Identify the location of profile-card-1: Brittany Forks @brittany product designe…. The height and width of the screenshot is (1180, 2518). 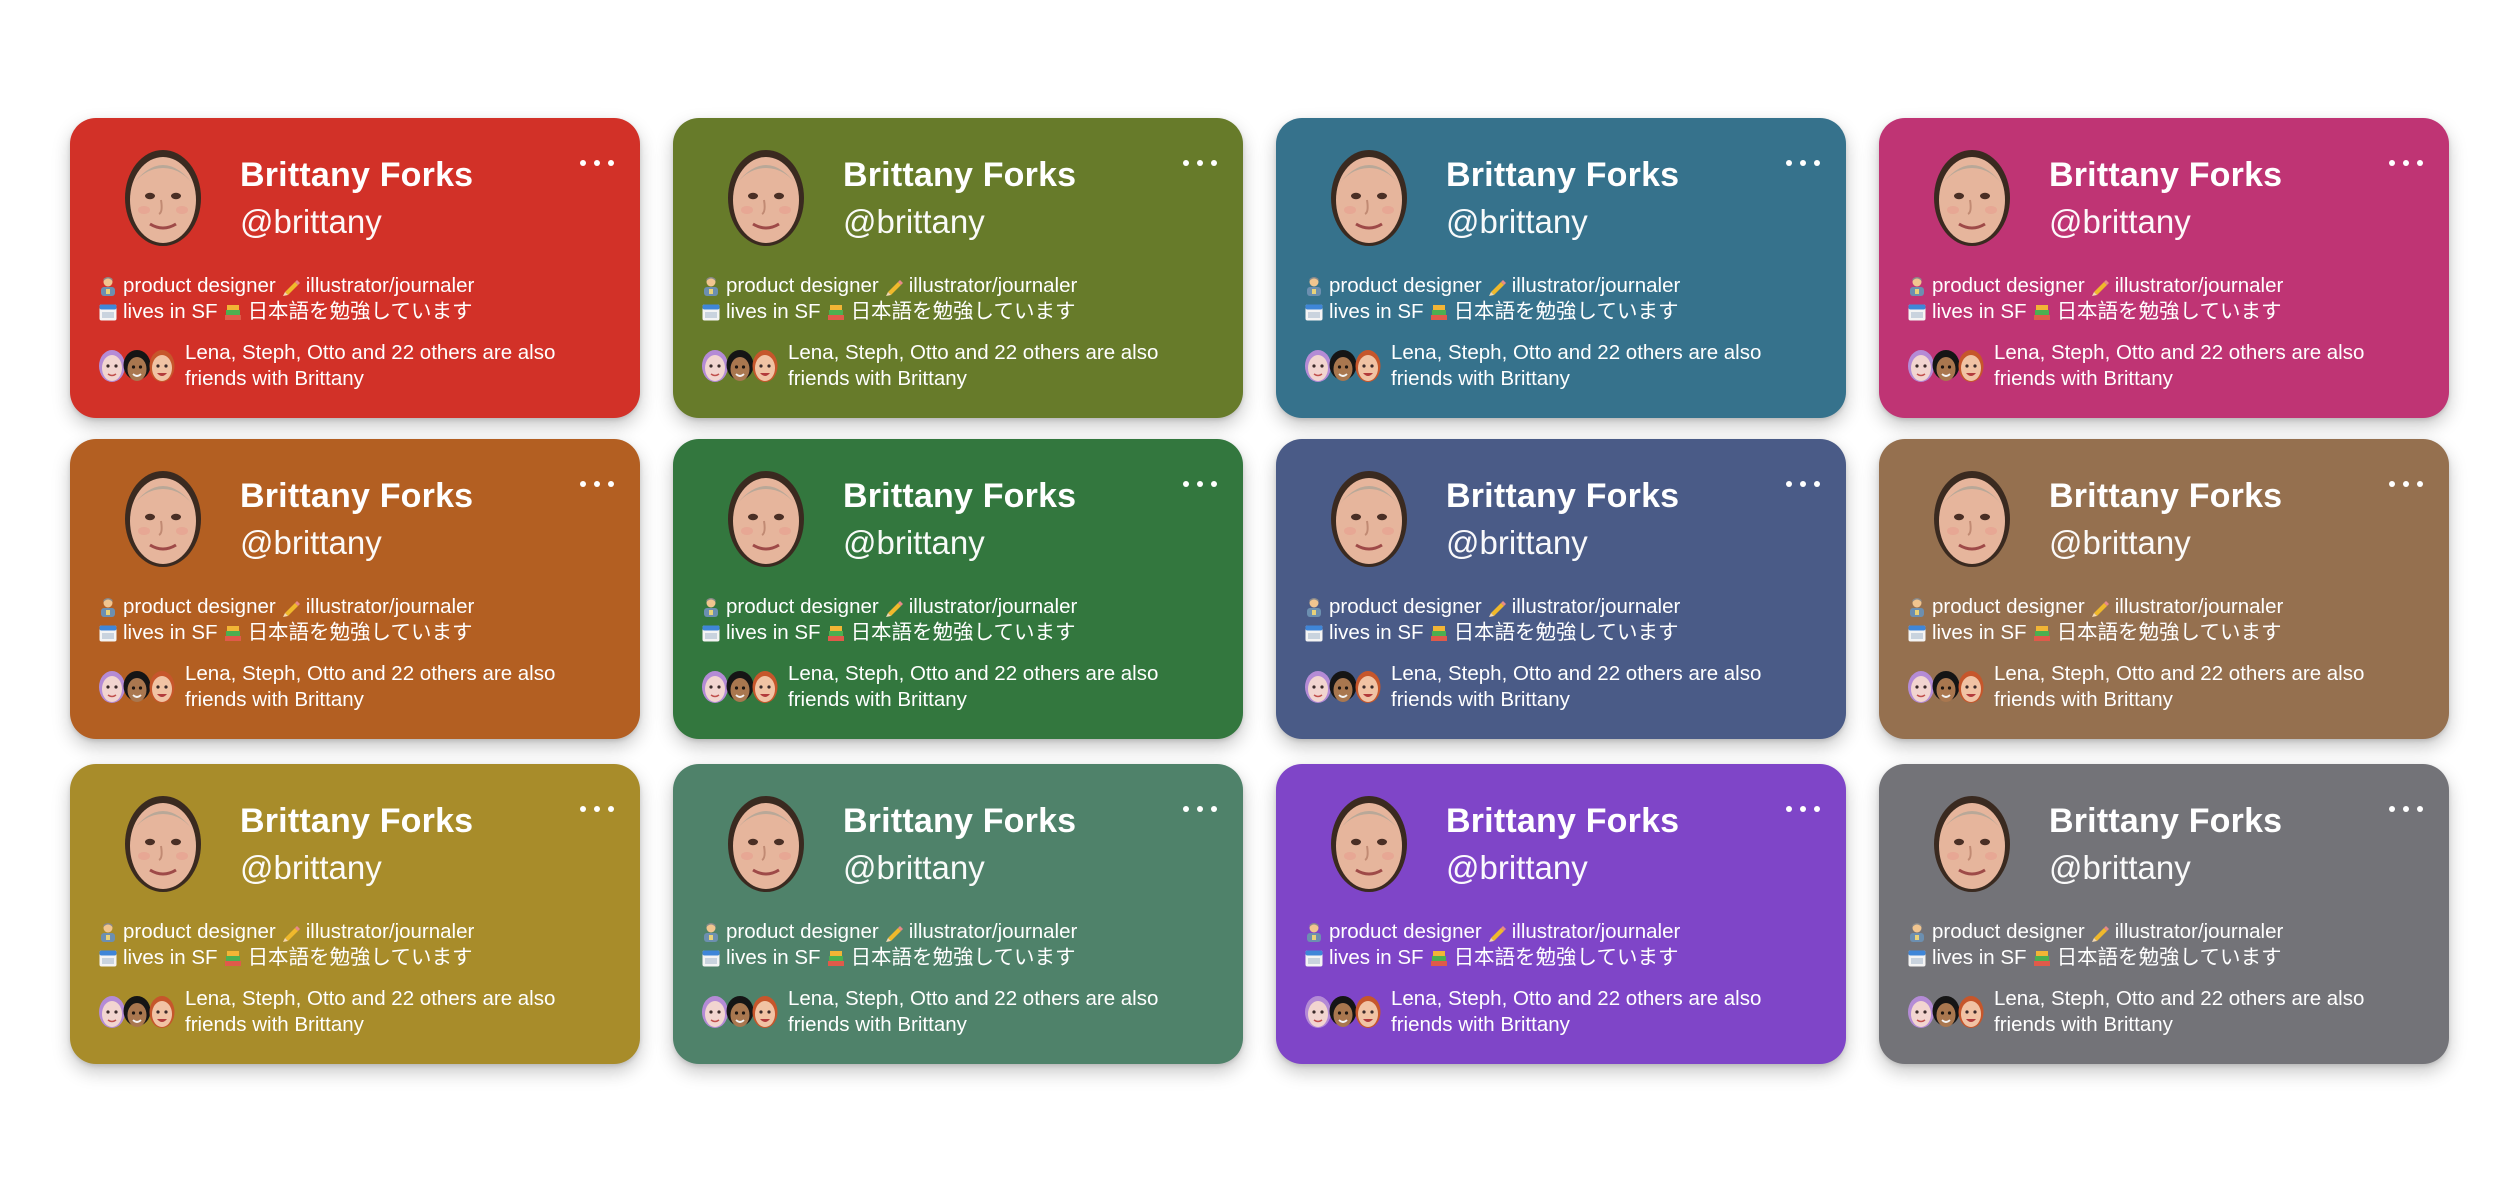
(355, 268).